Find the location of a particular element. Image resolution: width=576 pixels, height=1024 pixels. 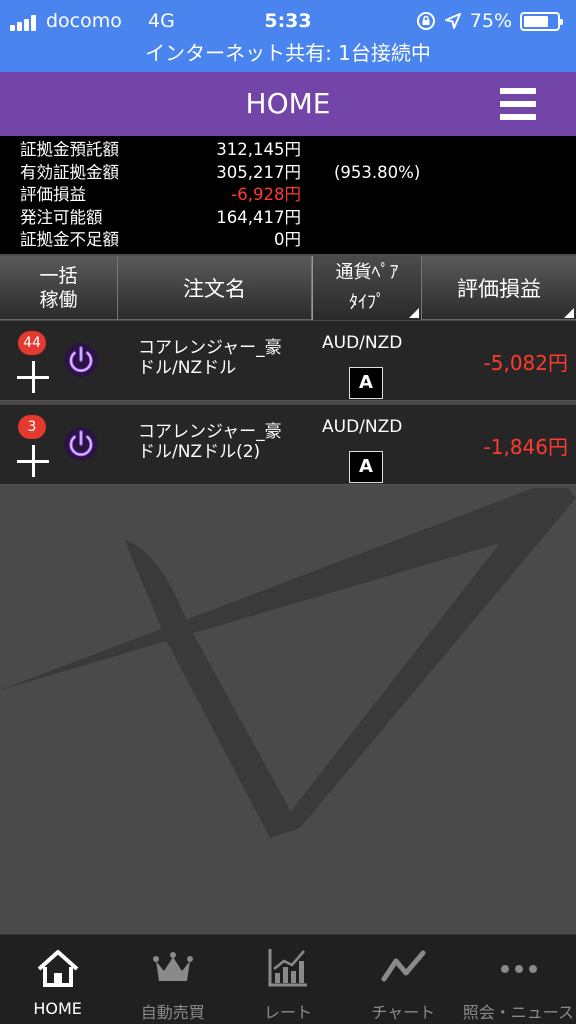

column-order-name: 注文名 is located at coordinates (215, 288).